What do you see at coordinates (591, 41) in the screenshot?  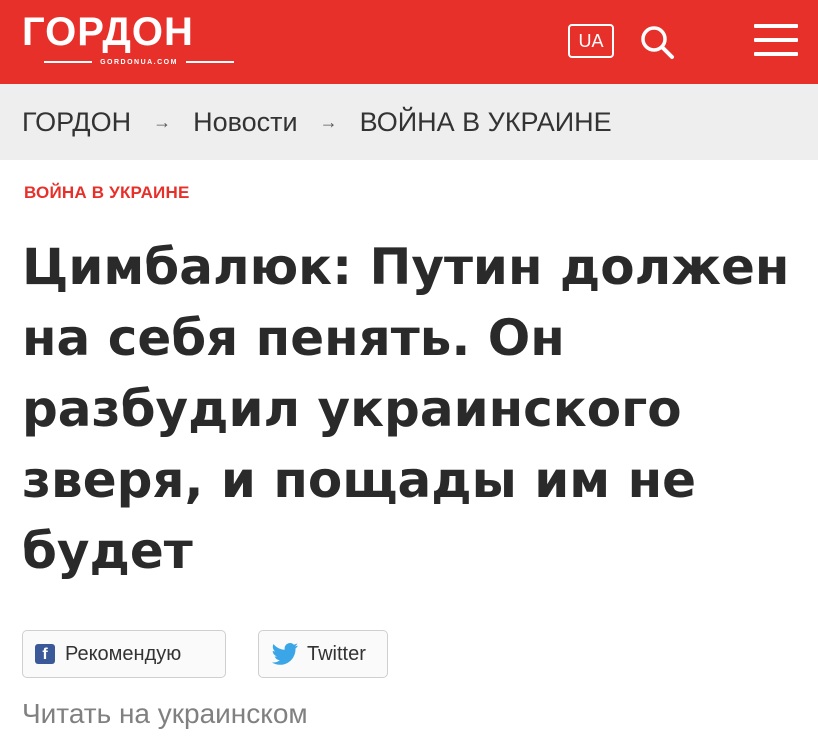 I see `language-switch-button: UA` at bounding box center [591, 41].